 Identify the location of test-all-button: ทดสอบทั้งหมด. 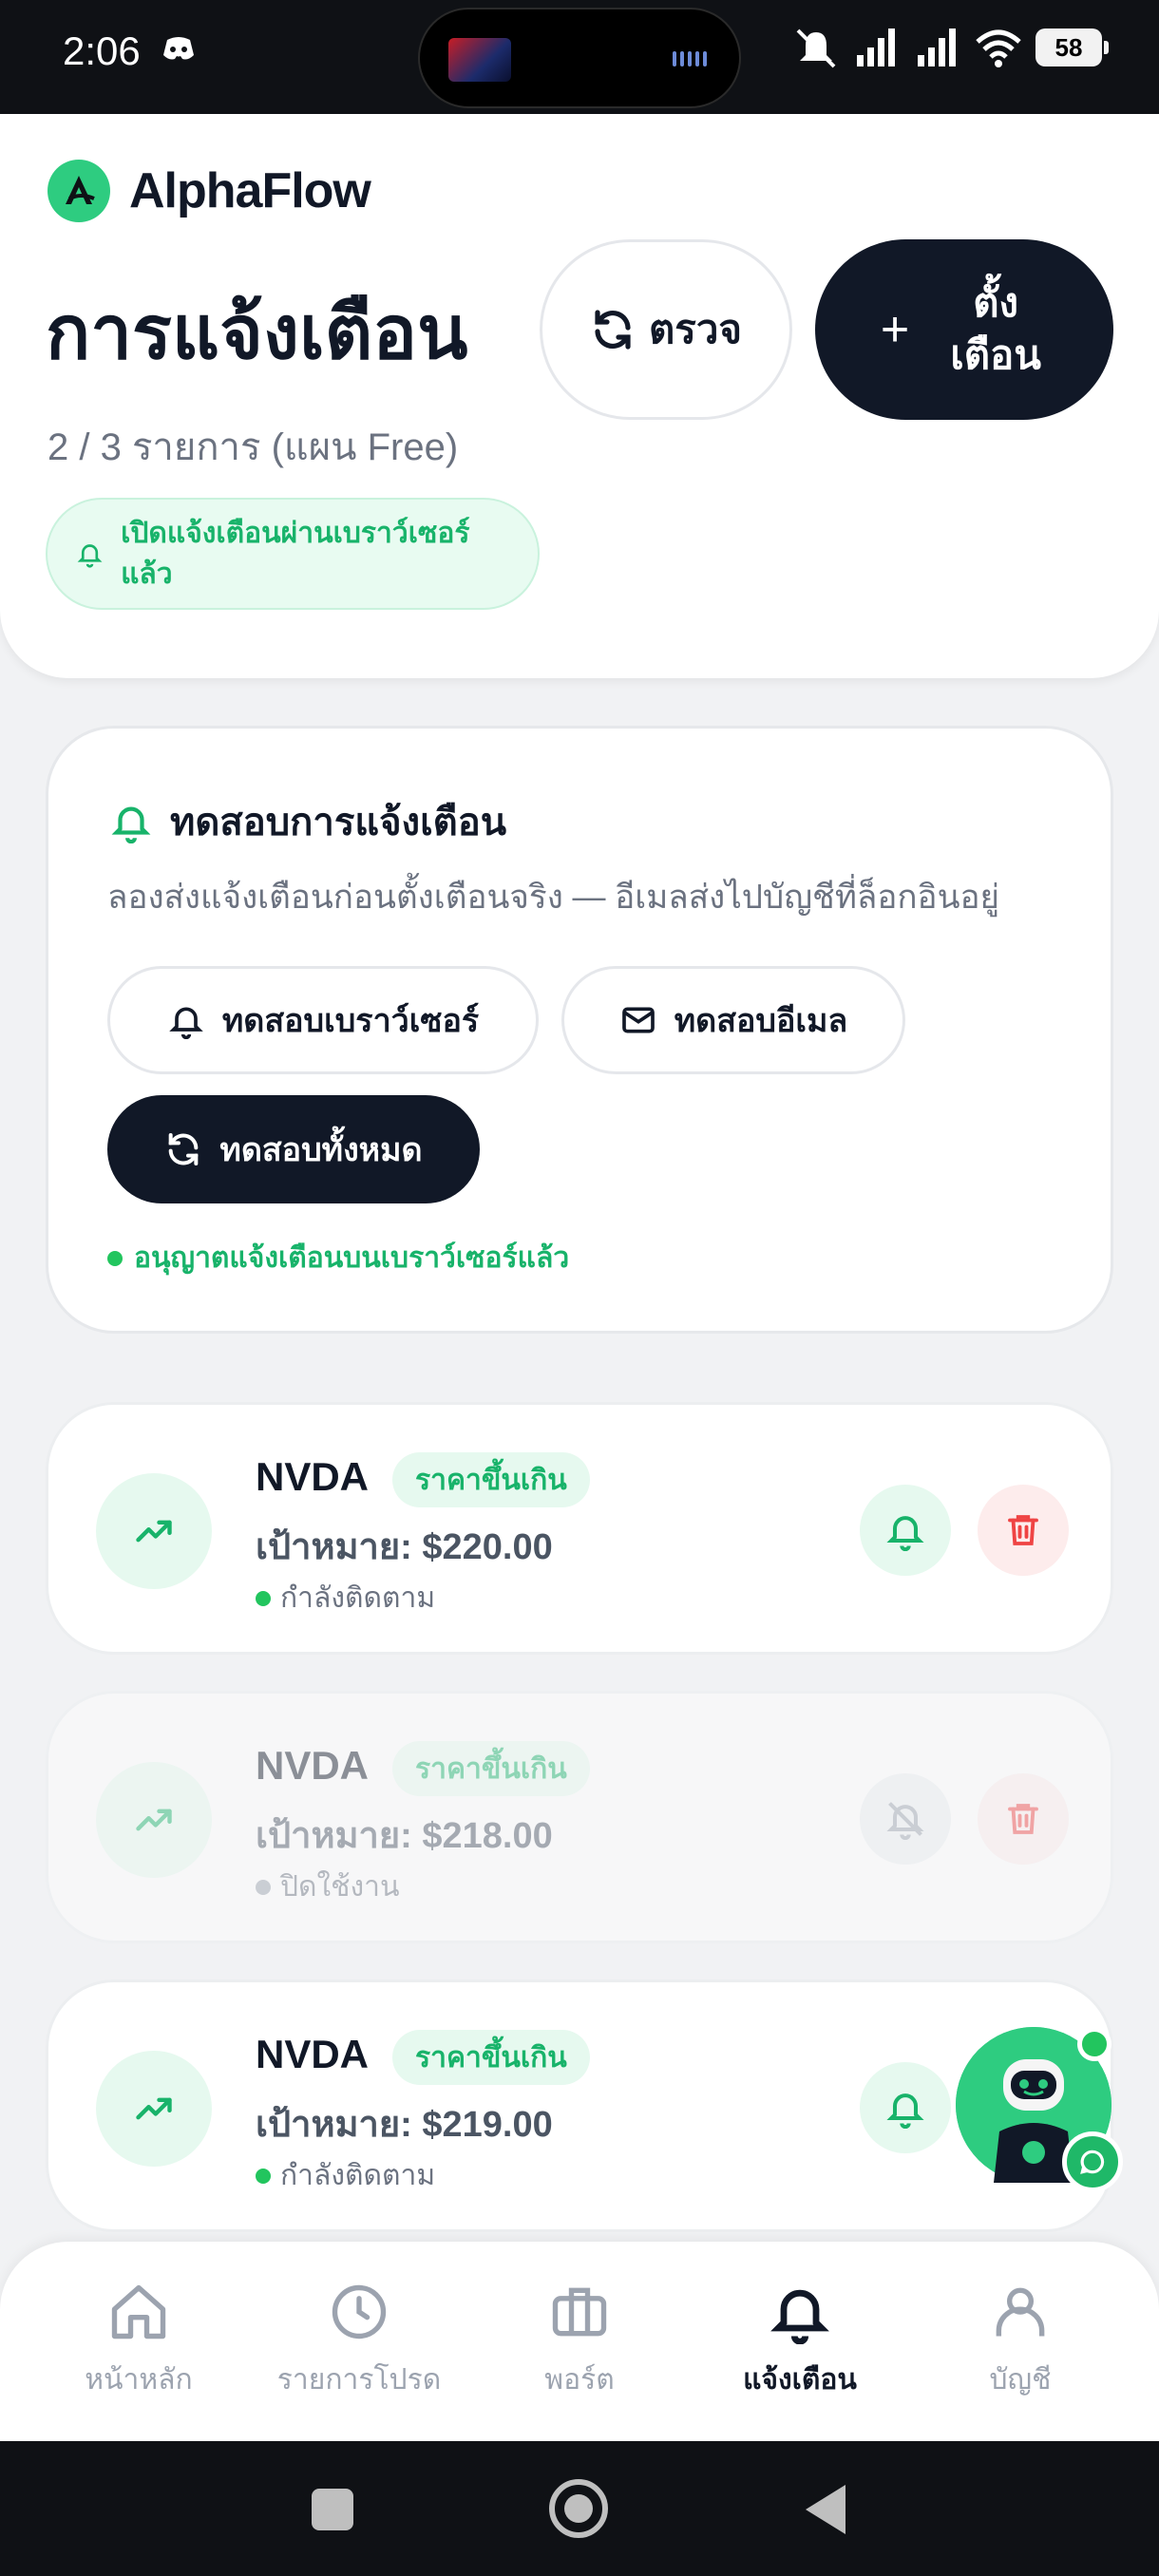
(293, 1149).